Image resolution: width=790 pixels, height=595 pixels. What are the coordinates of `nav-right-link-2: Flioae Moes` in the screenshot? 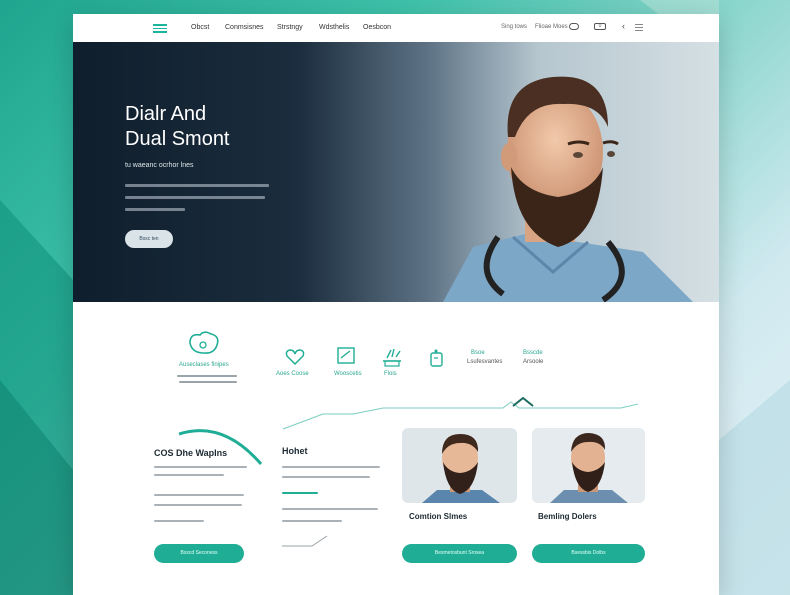 It's located at (551, 27).